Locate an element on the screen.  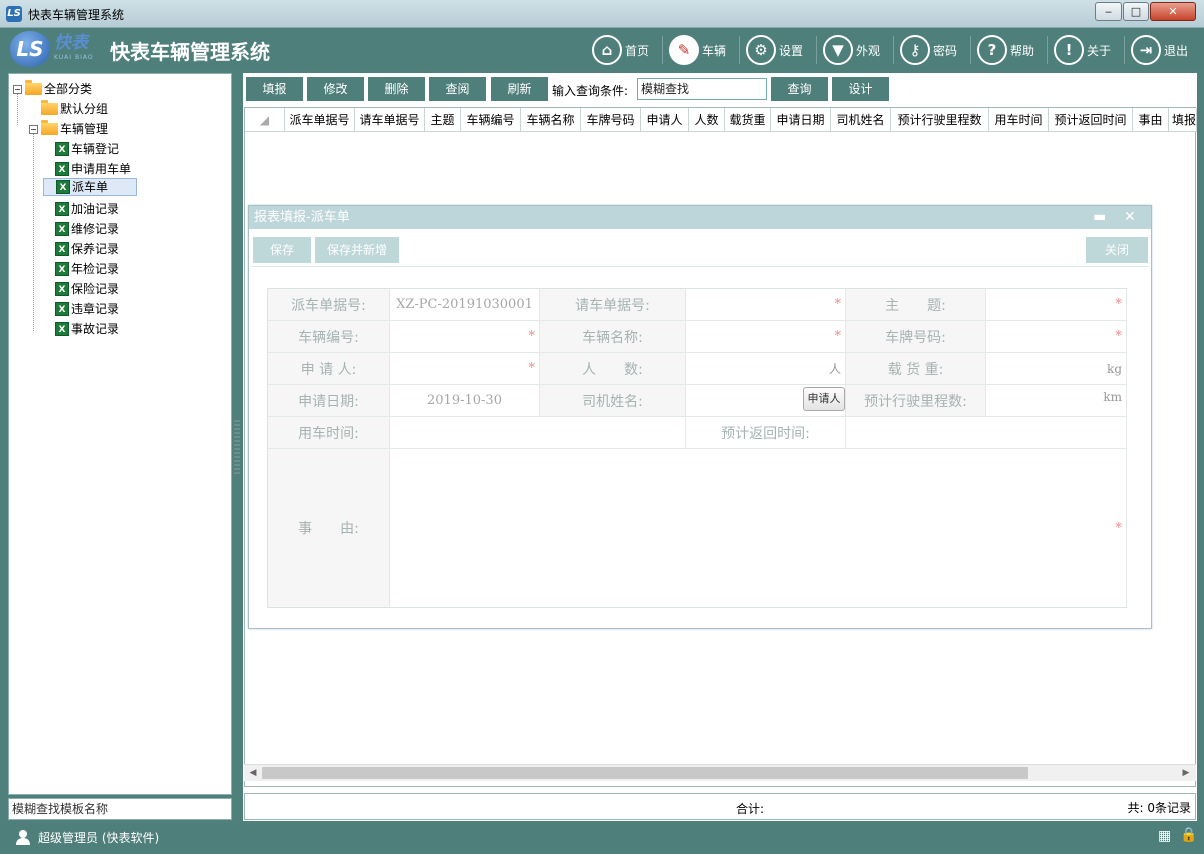
scroll-thumb is located at coordinates (645, 773).